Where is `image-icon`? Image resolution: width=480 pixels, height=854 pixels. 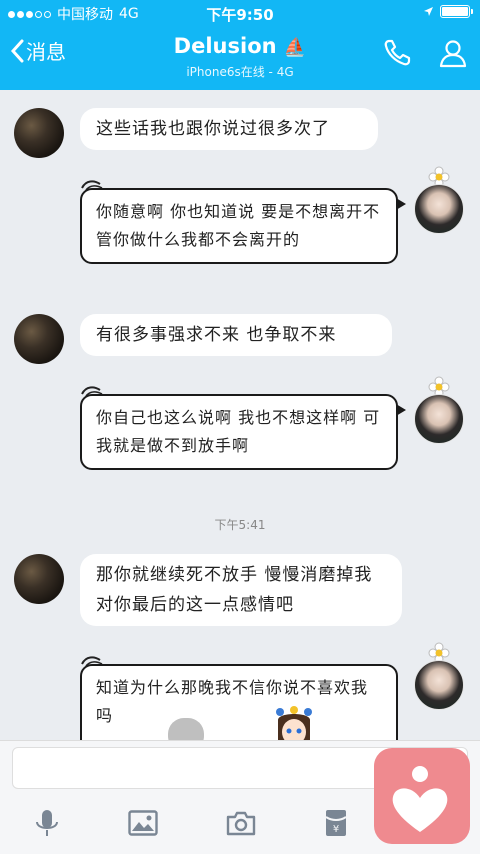
image-icon is located at coordinates (143, 823).